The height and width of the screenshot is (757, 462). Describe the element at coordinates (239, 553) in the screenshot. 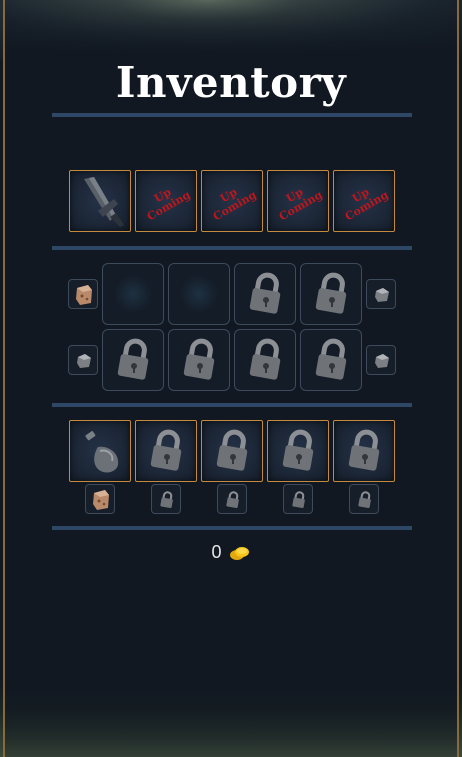

I see `gold-coins-icon` at that location.